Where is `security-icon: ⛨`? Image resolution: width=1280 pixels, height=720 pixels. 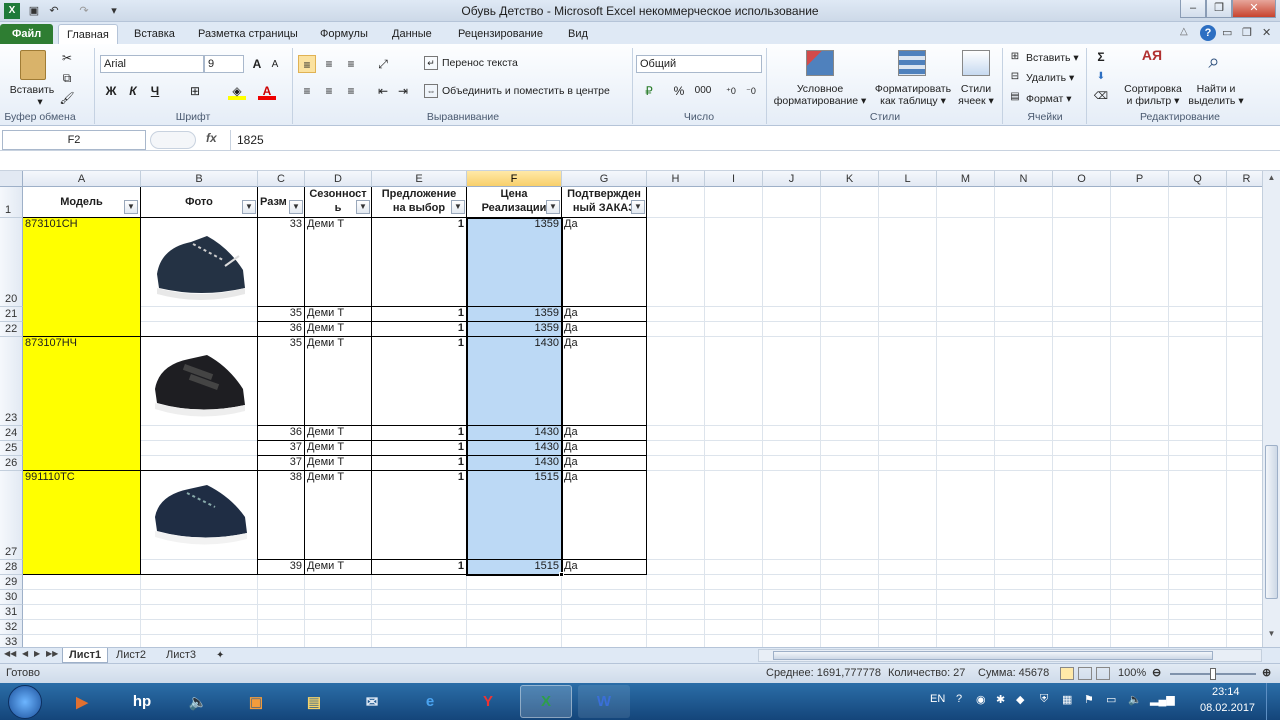 security-icon: ⛨ is located at coordinates (1044, 699).